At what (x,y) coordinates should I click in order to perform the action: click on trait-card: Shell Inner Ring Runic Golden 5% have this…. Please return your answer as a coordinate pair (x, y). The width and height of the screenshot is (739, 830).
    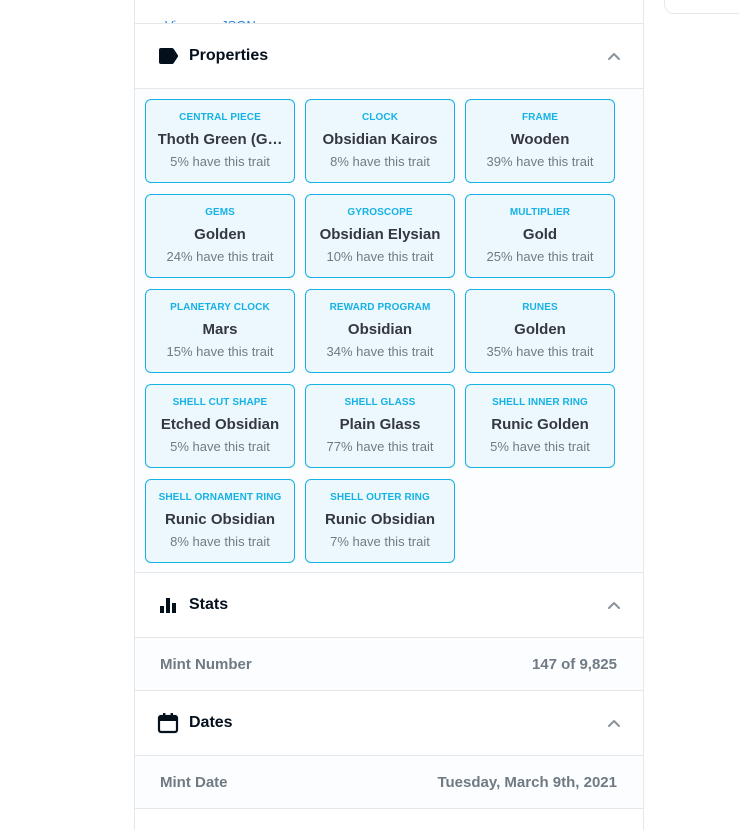
    Looking at the image, I should click on (540, 426).